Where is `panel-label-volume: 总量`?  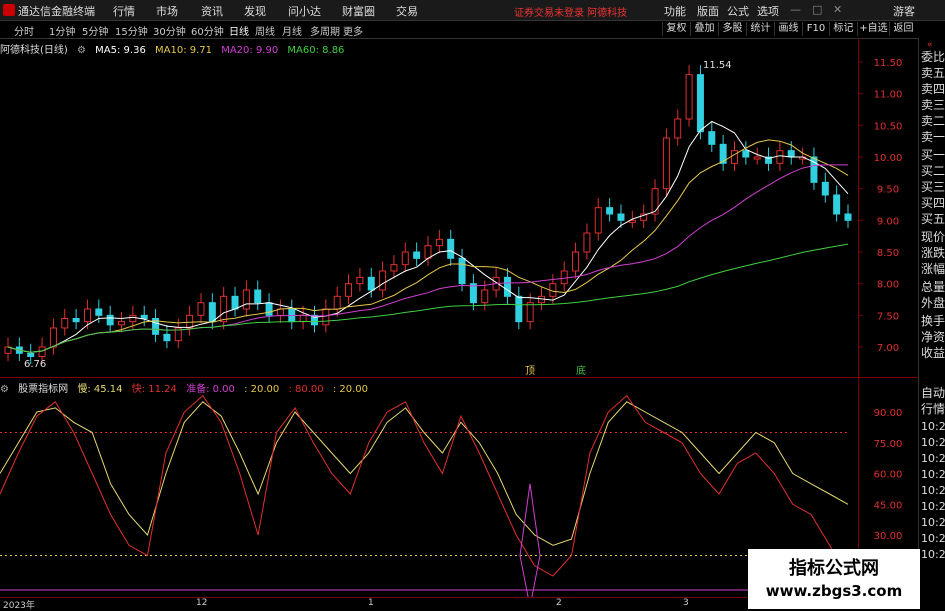 panel-label-volume: 总量 is located at coordinates (933, 287).